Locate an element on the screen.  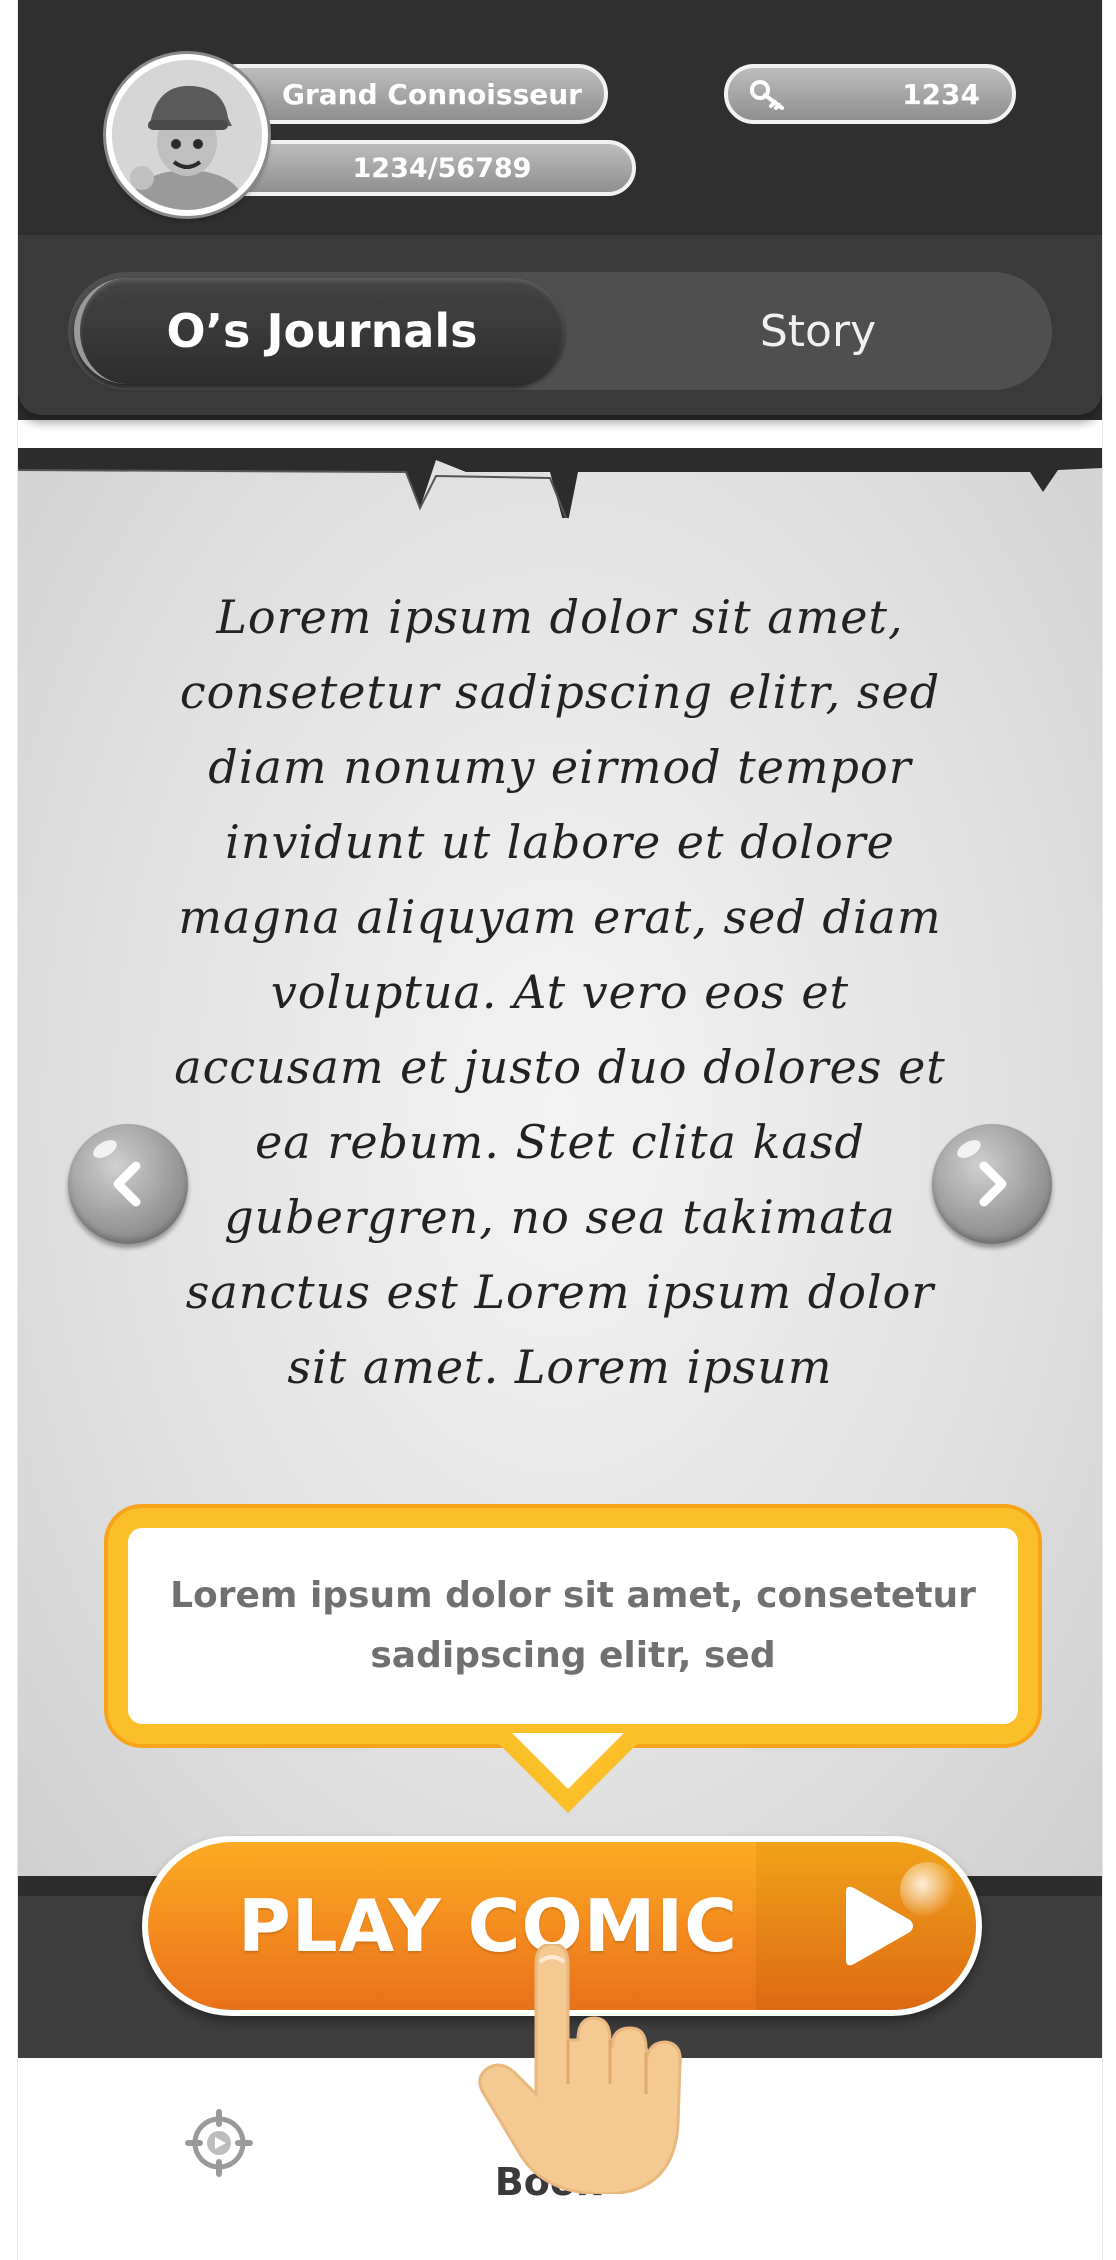
avatar-character-icon is located at coordinates (187, 135).